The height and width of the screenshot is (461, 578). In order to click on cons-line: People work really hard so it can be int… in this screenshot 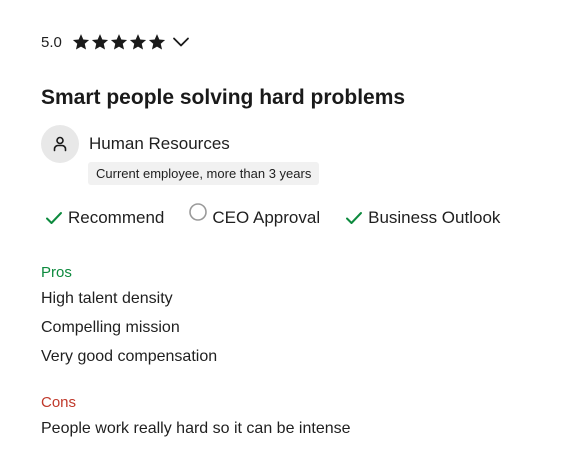, I will do `click(196, 428)`.